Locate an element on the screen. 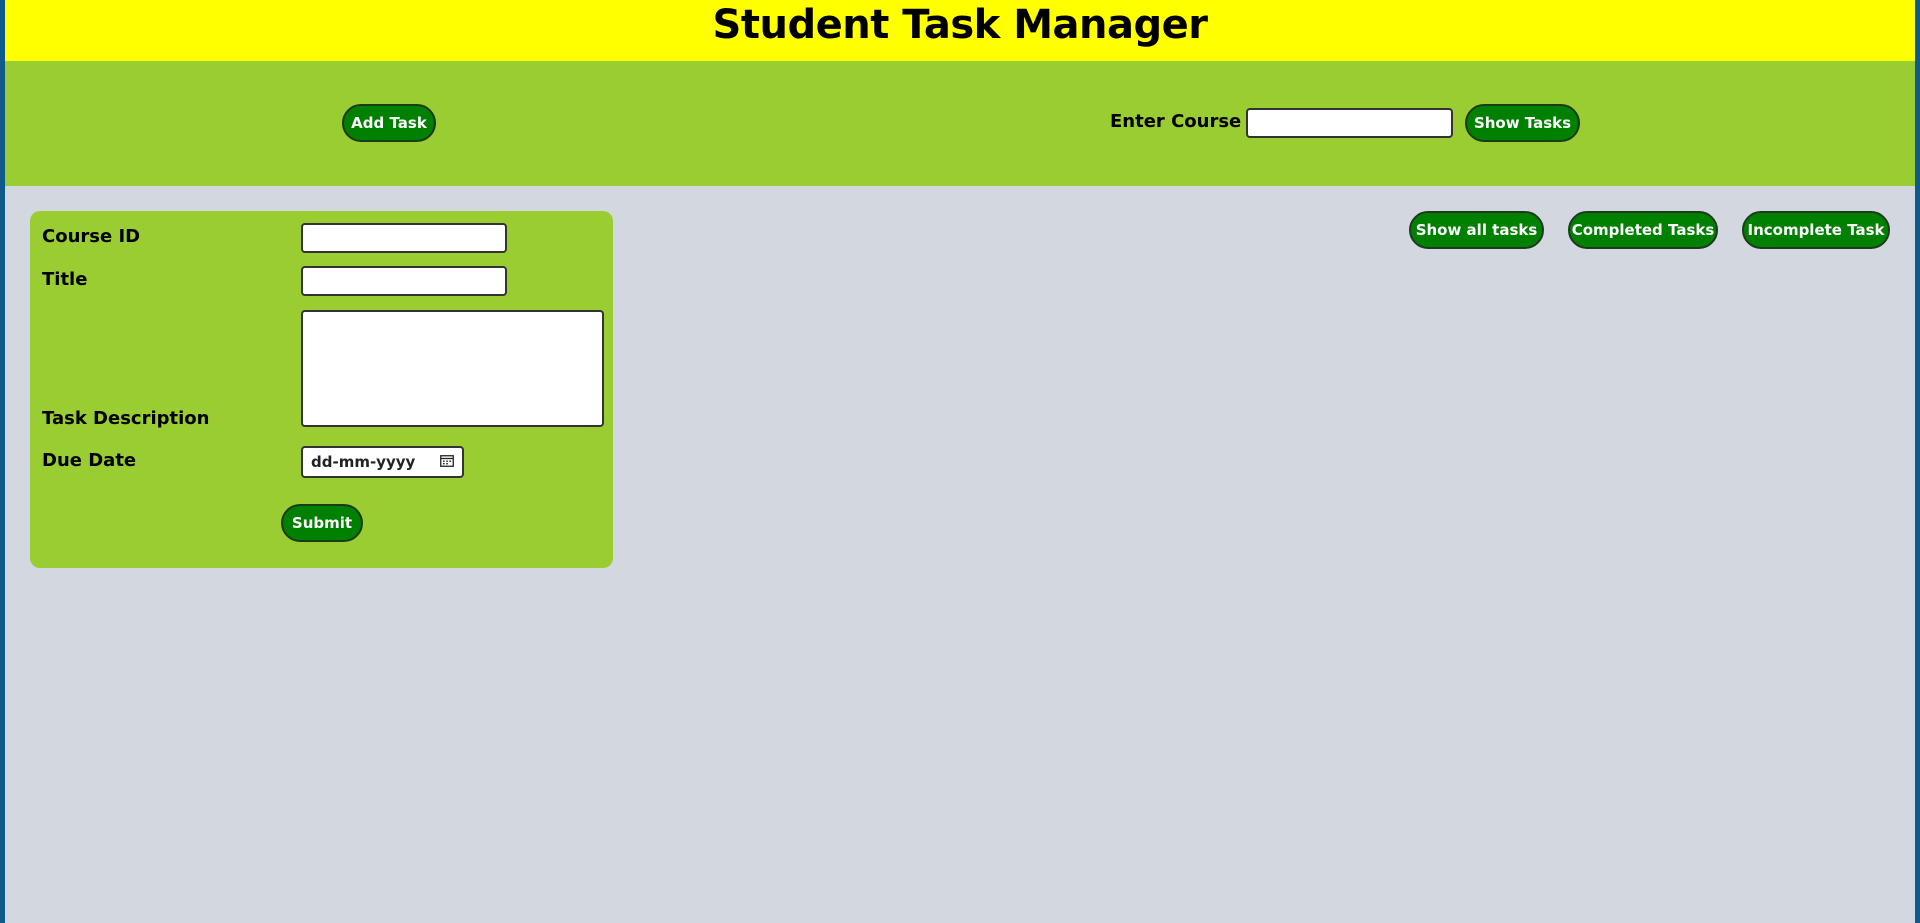  due-date-input: dd-mm-yyyy is located at coordinates (382, 462).